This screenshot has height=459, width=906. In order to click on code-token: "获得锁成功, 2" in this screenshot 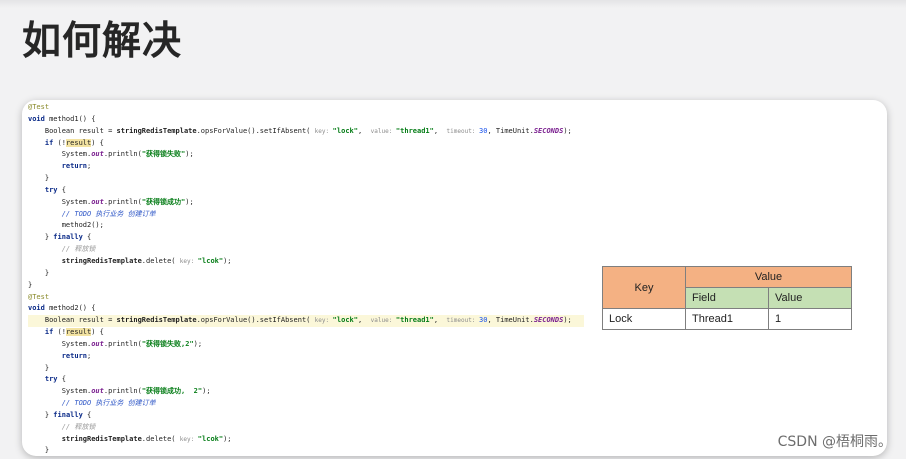, I will do `click(172, 391)`.